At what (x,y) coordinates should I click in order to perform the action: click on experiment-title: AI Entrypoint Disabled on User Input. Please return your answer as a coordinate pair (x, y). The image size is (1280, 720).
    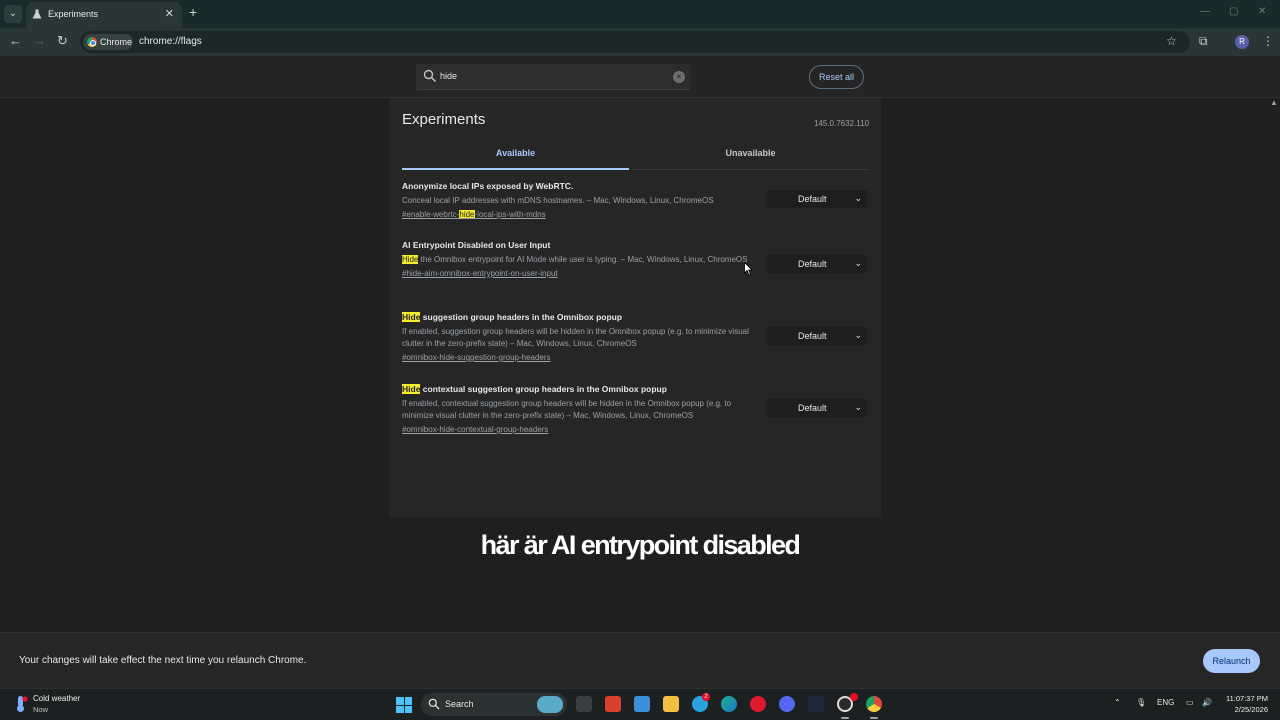
    Looking at the image, I should click on (476, 245).